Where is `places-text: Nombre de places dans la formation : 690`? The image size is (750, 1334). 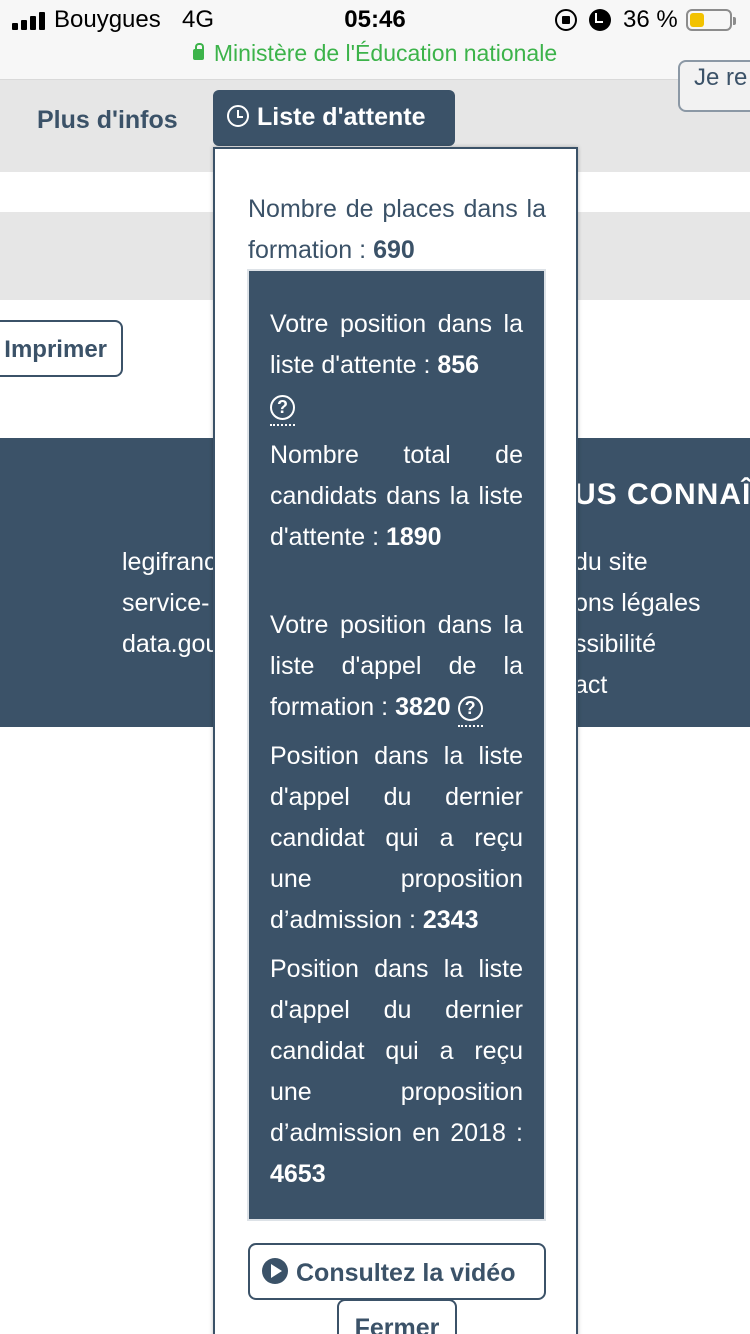 places-text: Nombre de places dans la formation : 690 is located at coordinates (397, 230).